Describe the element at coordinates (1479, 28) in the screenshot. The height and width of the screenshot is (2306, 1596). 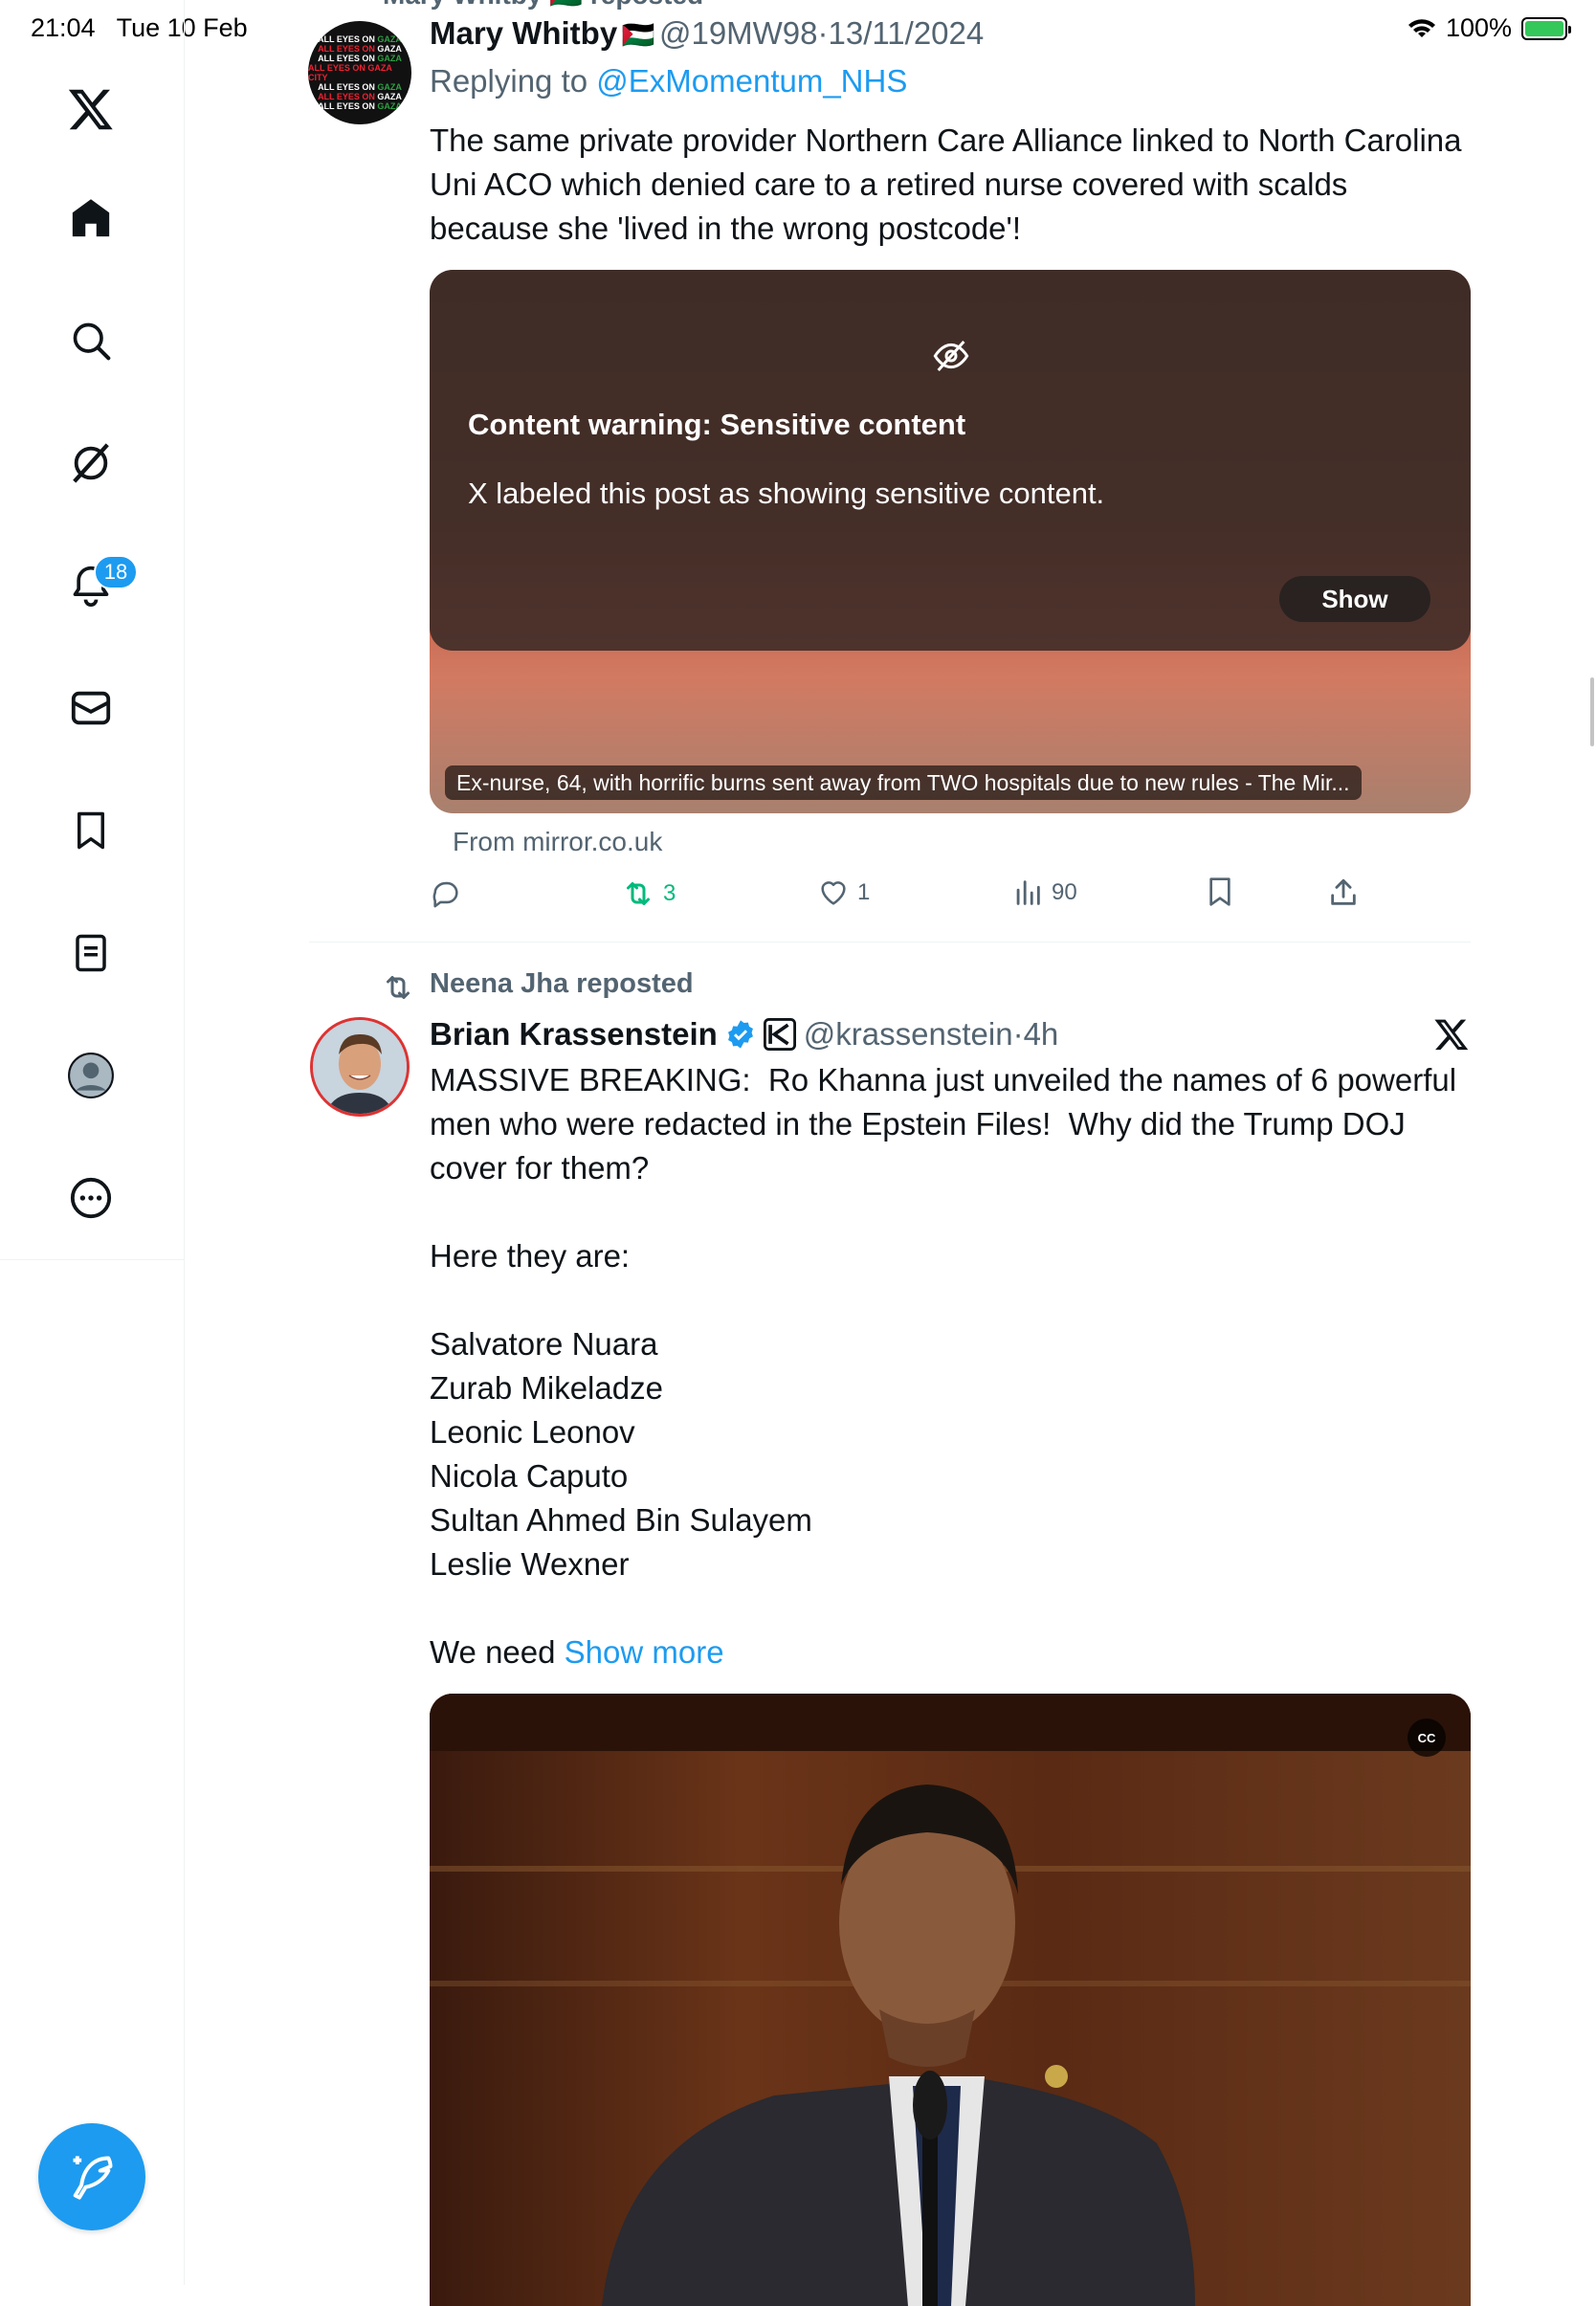
I see `battery-percent: 100%` at that location.